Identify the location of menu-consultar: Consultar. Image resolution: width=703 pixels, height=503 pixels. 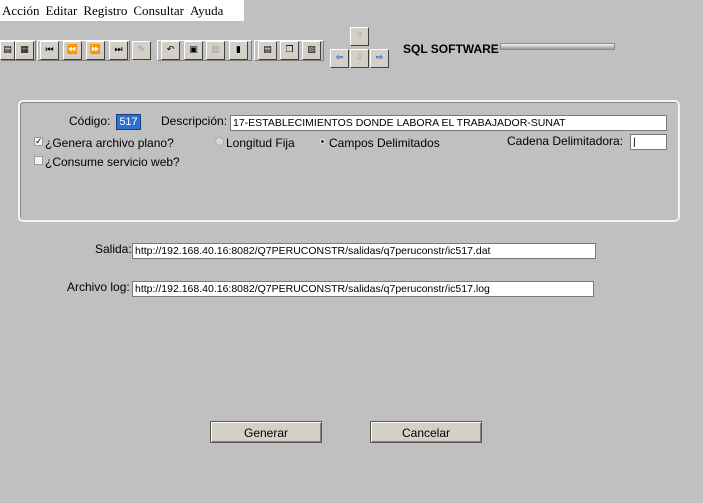
(159, 11).